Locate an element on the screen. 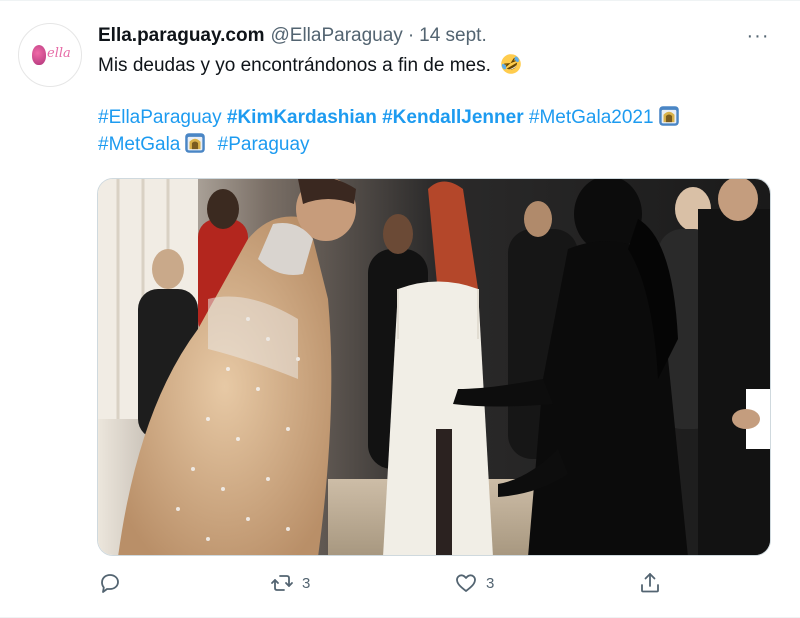 The width and height of the screenshot is (800, 618). retweet-button: 3 is located at coordinates (290, 583).